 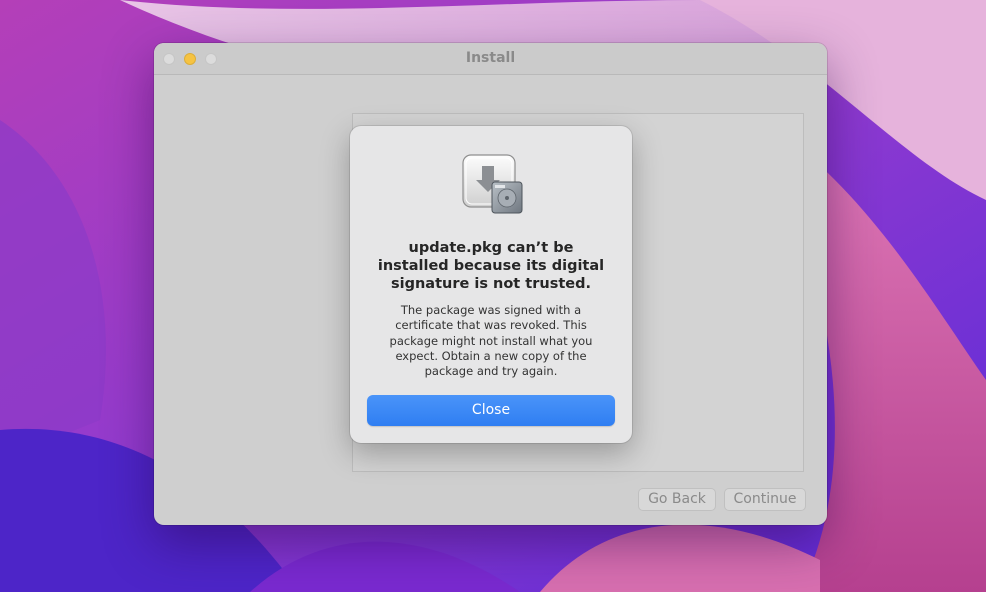 I want to click on title-bar: Install, so click(x=490, y=59).